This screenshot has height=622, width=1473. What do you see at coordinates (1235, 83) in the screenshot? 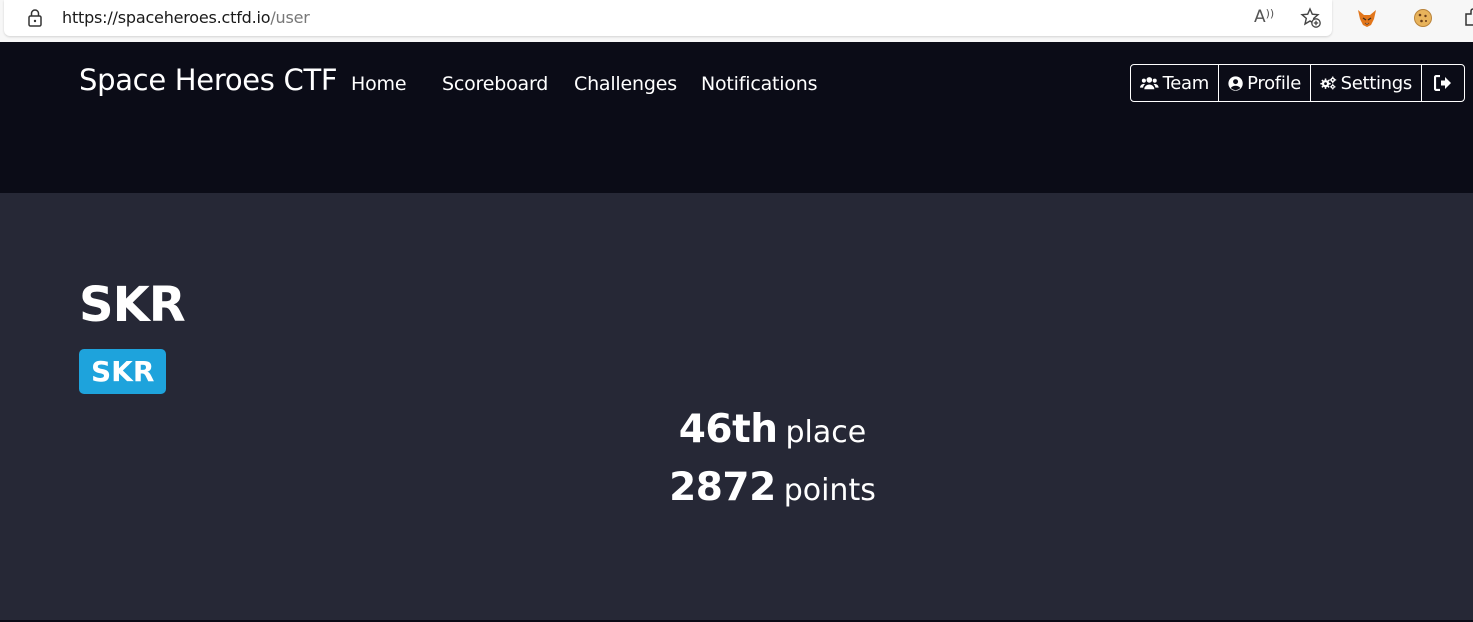
I see `user-circle-icon` at bounding box center [1235, 83].